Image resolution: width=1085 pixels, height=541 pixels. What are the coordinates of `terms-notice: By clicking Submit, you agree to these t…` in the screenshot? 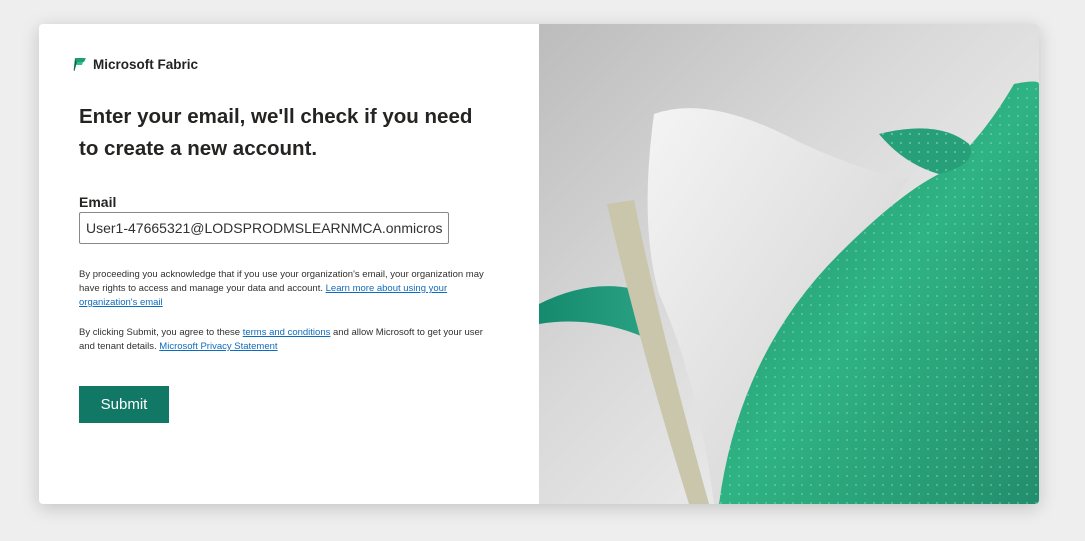 It's located at (284, 340).